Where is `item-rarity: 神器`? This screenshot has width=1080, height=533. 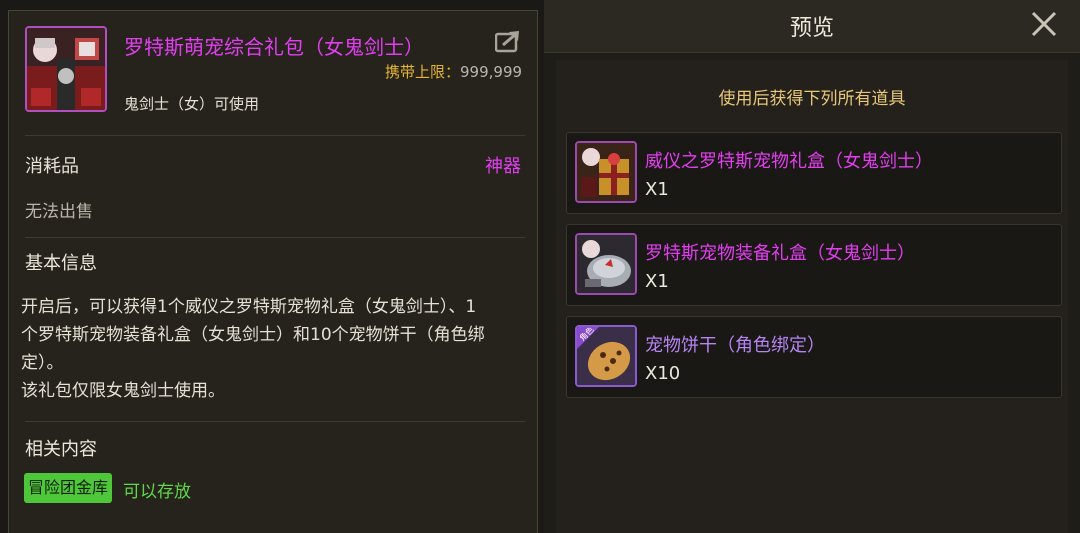
item-rarity: 神器 is located at coordinates (503, 166).